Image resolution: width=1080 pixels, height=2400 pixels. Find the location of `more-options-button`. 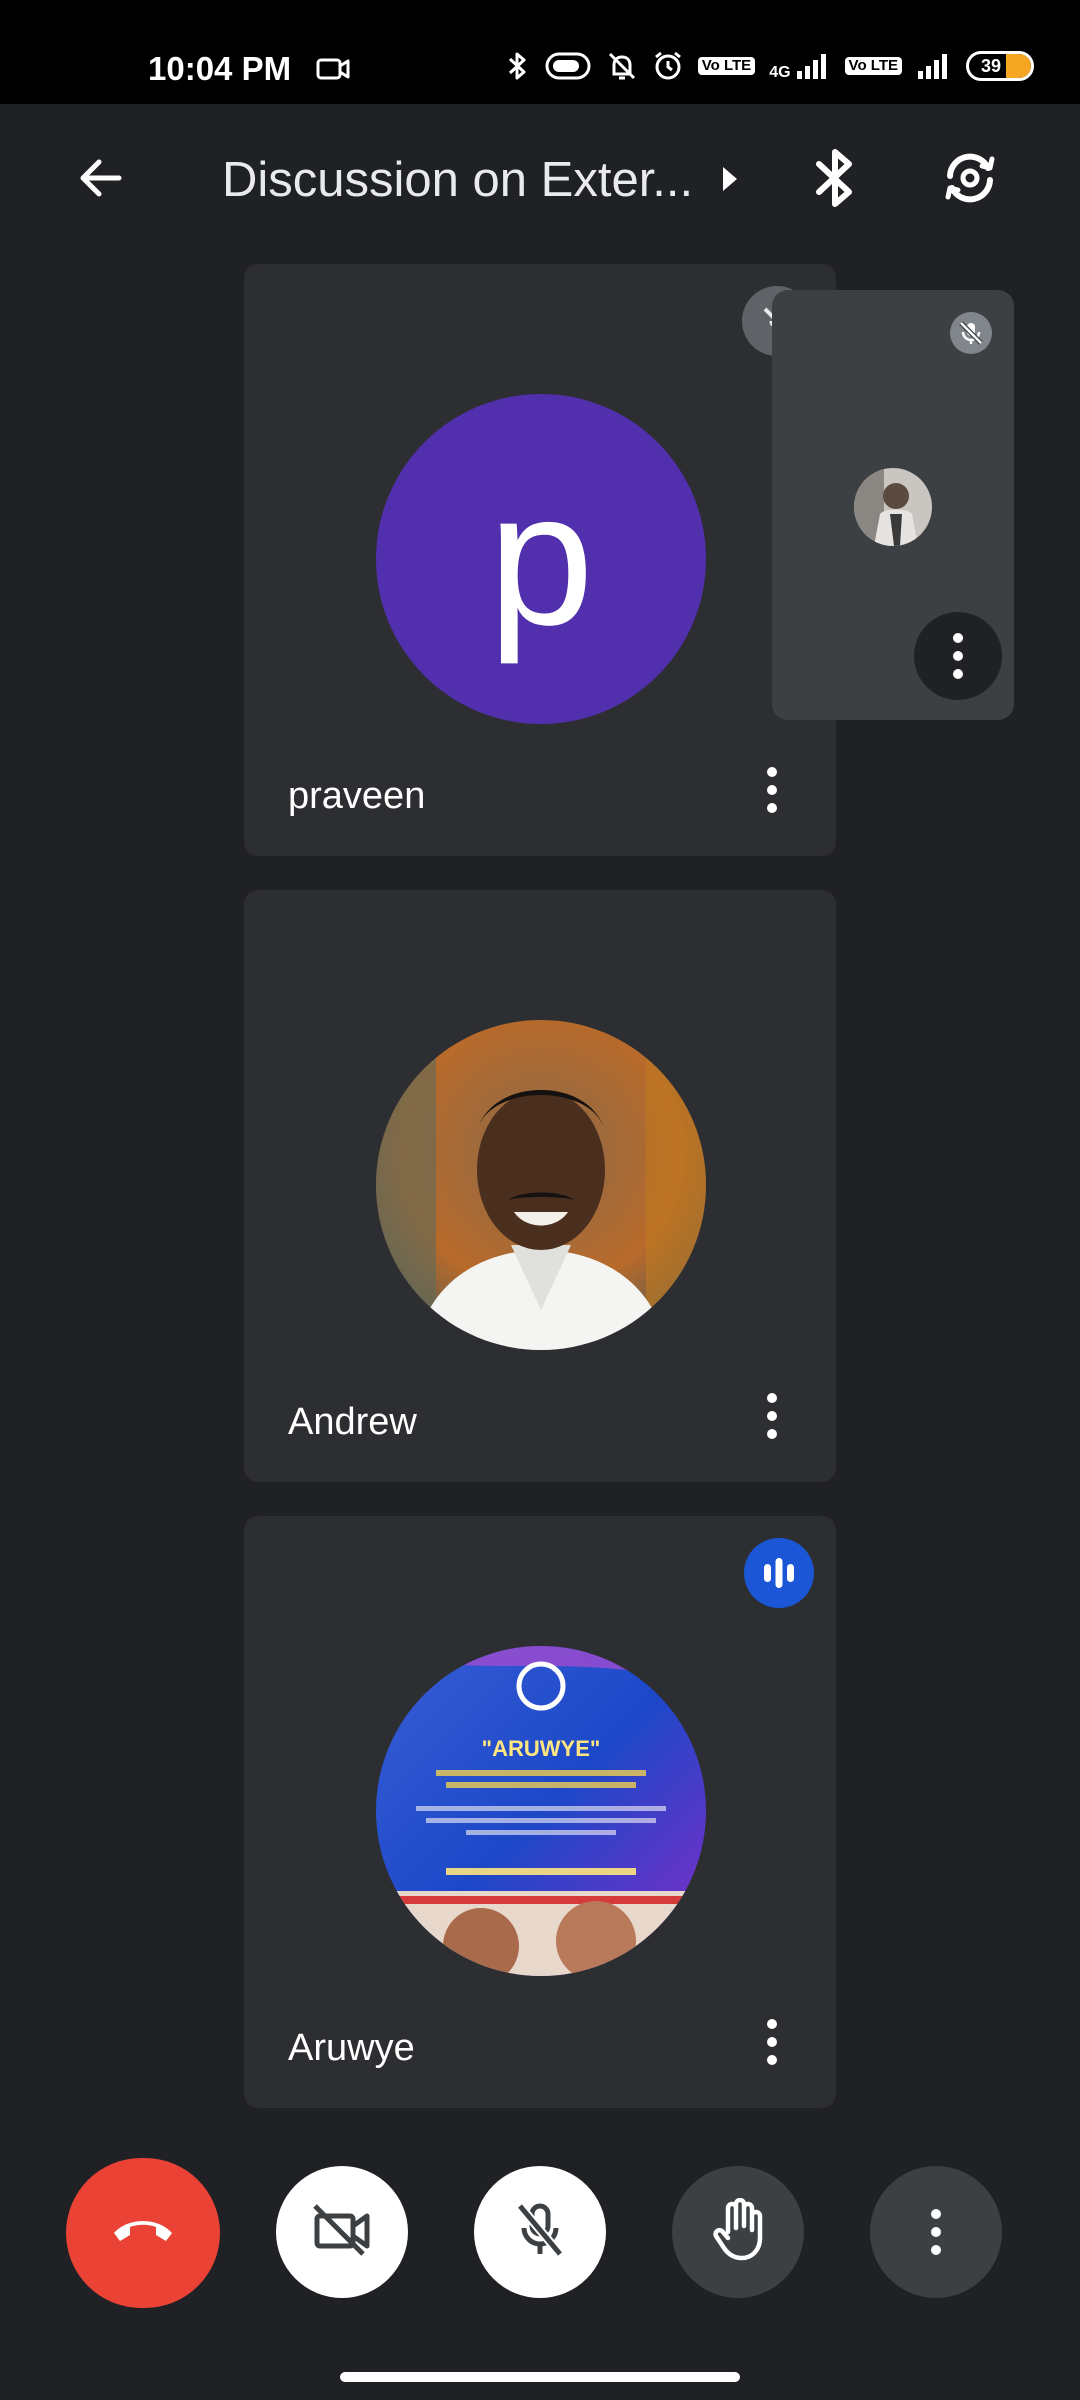

more-options-button is located at coordinates (936, 2232).